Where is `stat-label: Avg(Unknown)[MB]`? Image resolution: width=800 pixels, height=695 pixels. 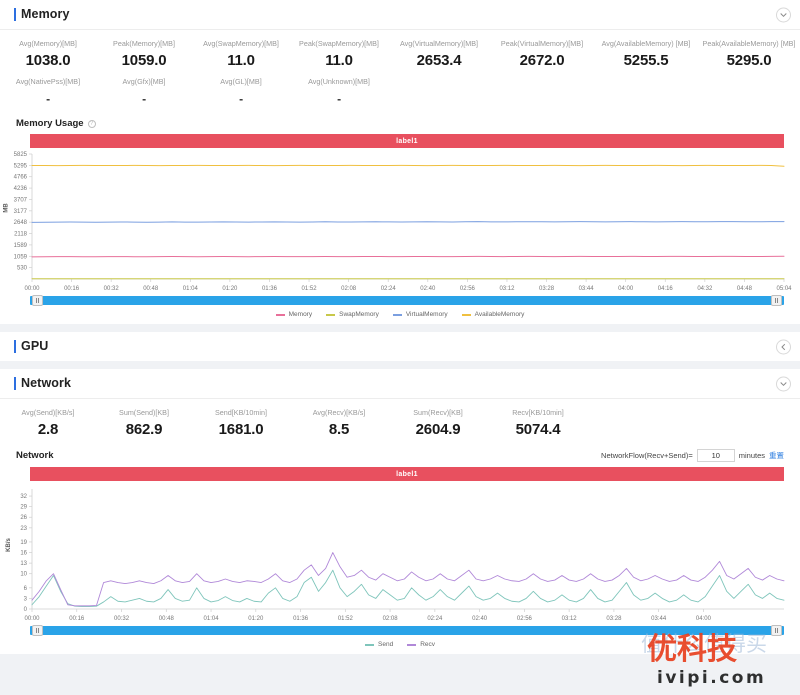
stat-label: Avg(Unknown)[MB] is located at coordinates (339, 81).